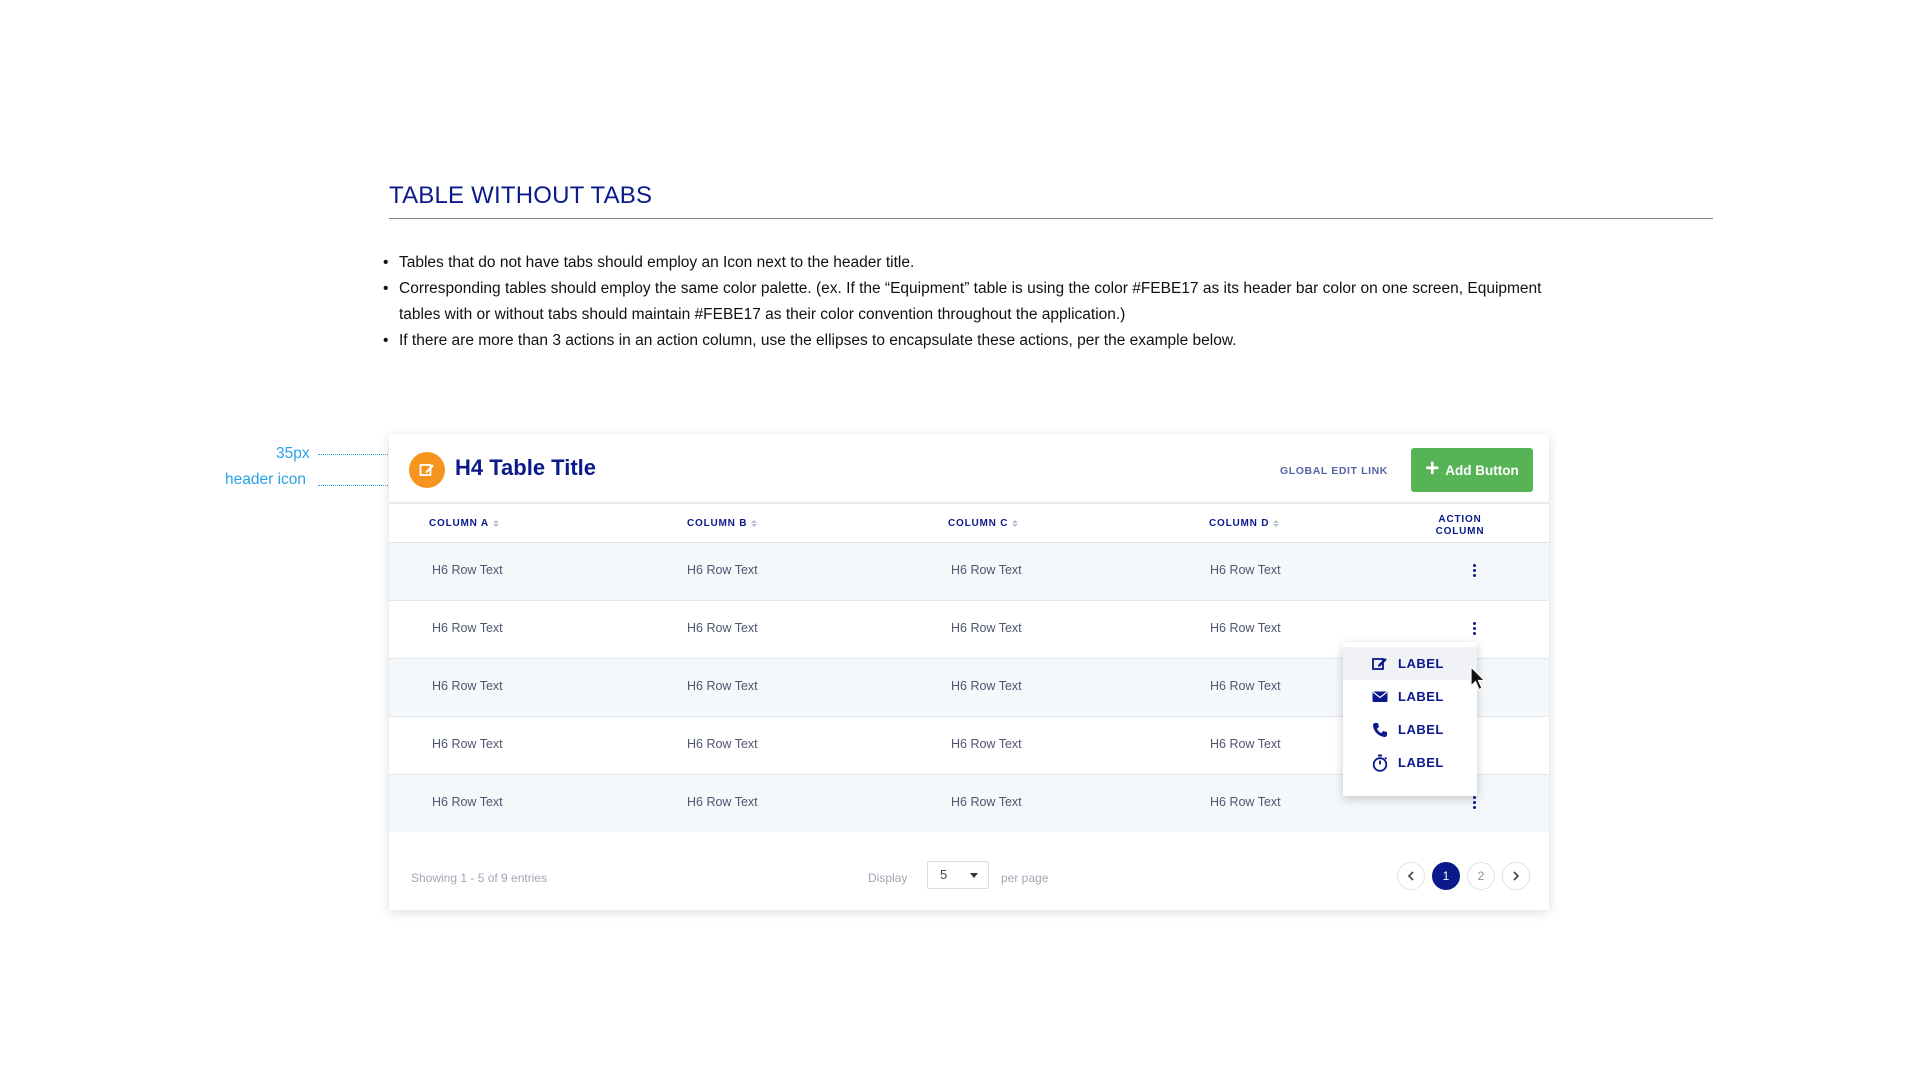  What do you see at coordinates (1478, 678) in the screenshot?
I see `mouse-cursor-icon` at bounding box center [1478, 678].